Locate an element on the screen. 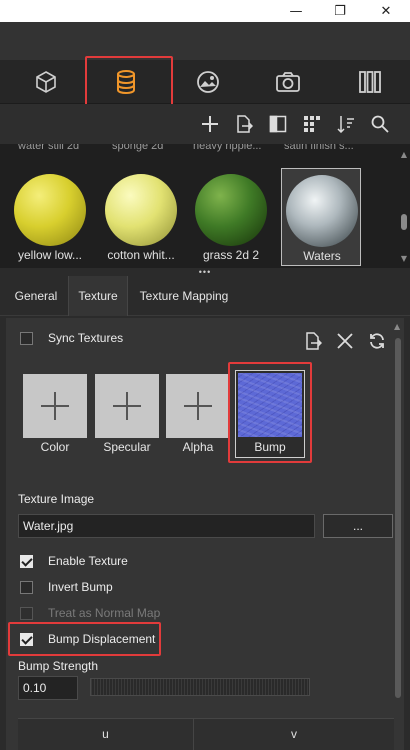  splitter-grip: ••• is located at coordinates (205, 272).